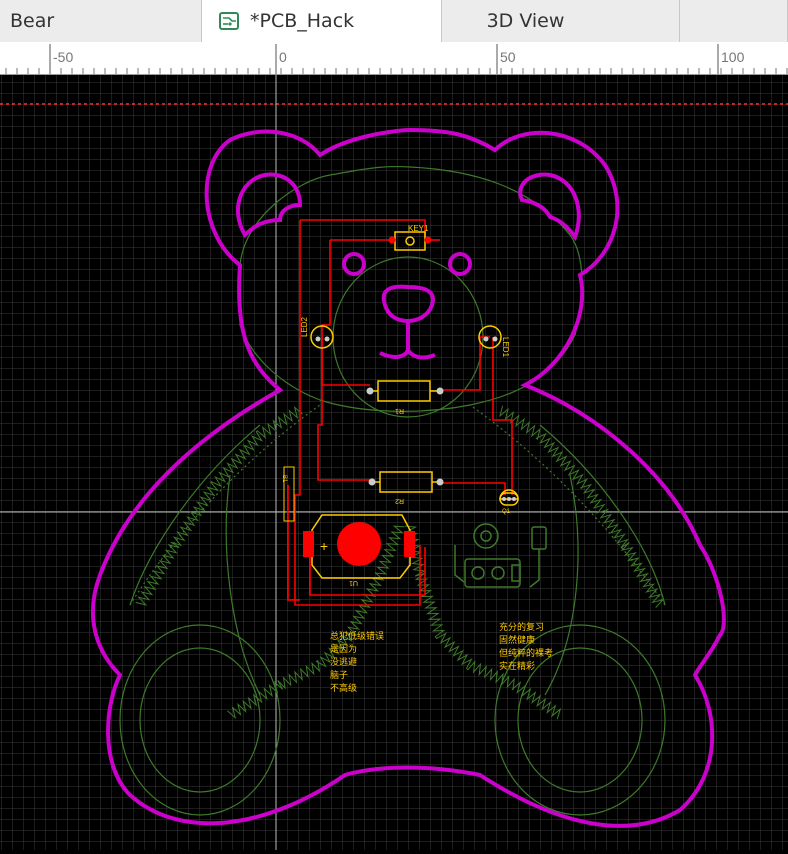 This screenshot has height=854, width=788. I want to click on silk-line: 总犯低级错误, so click(357, 635).